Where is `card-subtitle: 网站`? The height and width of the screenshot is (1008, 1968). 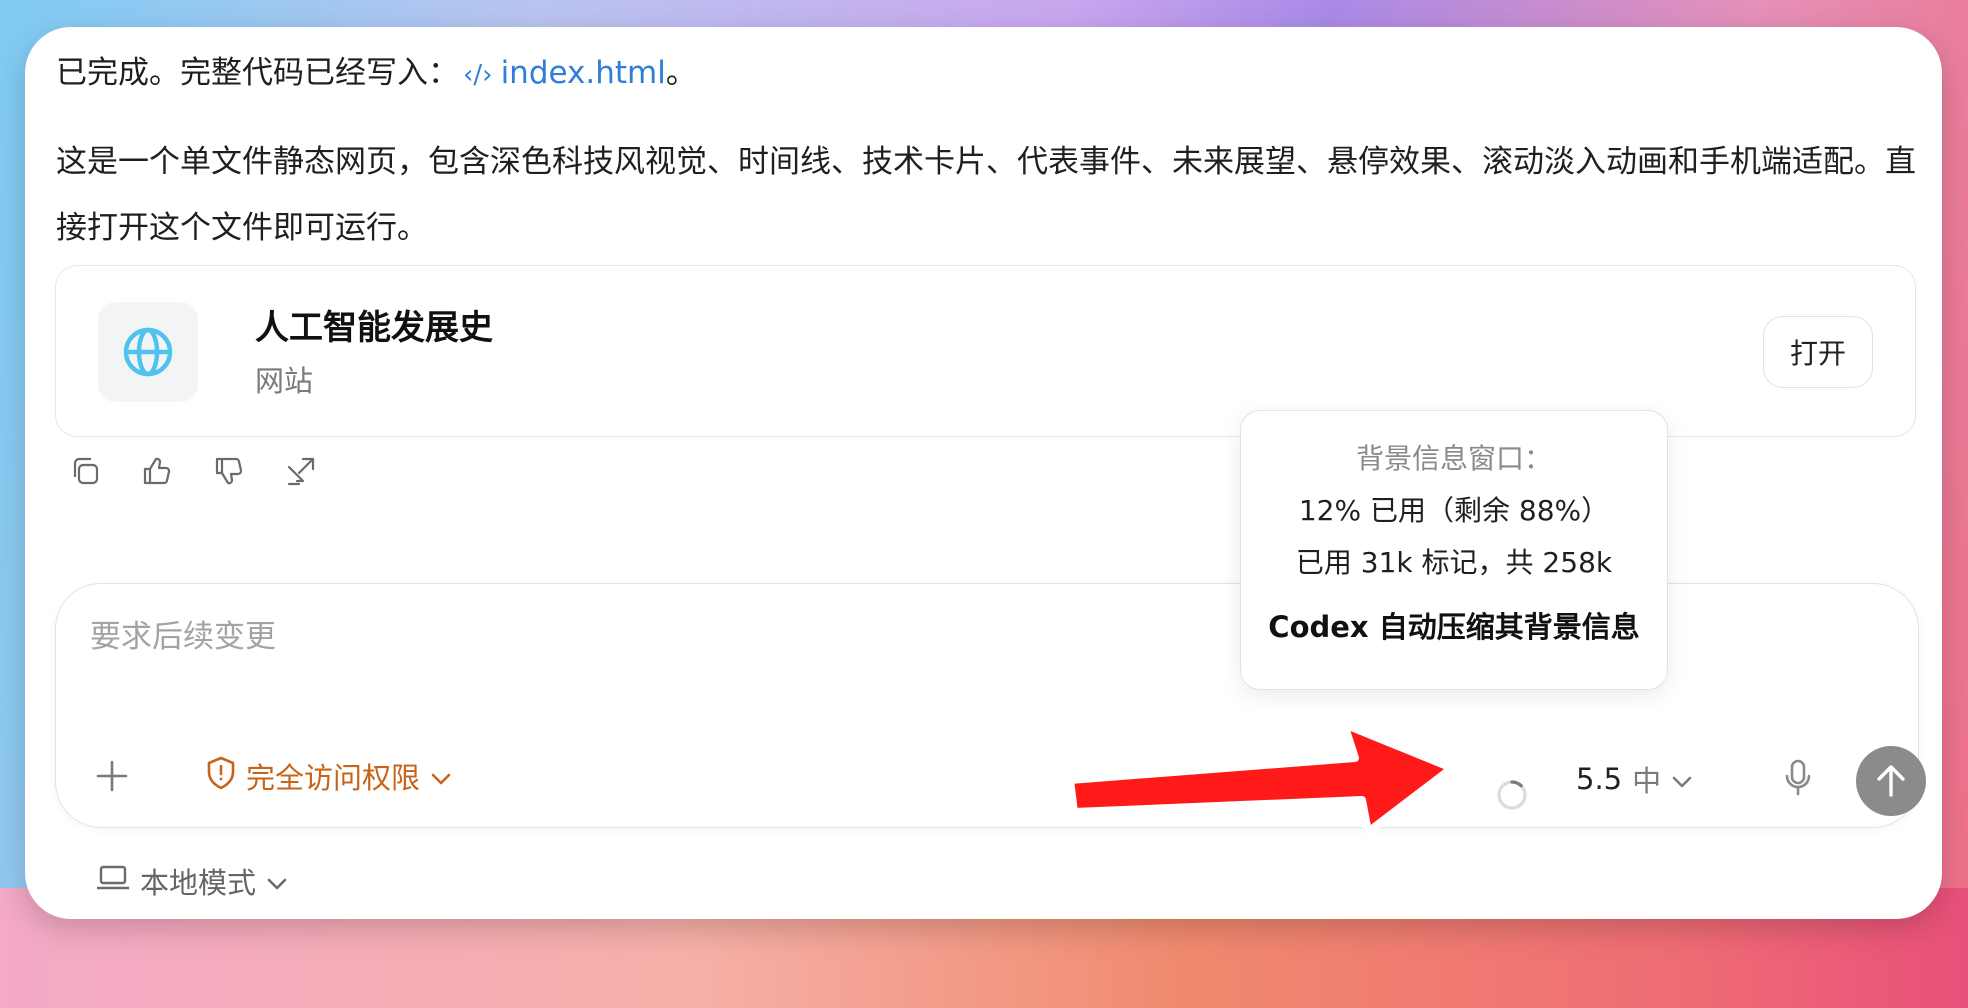
card-subtitle: 网站 is located at coordinates (284, 381).